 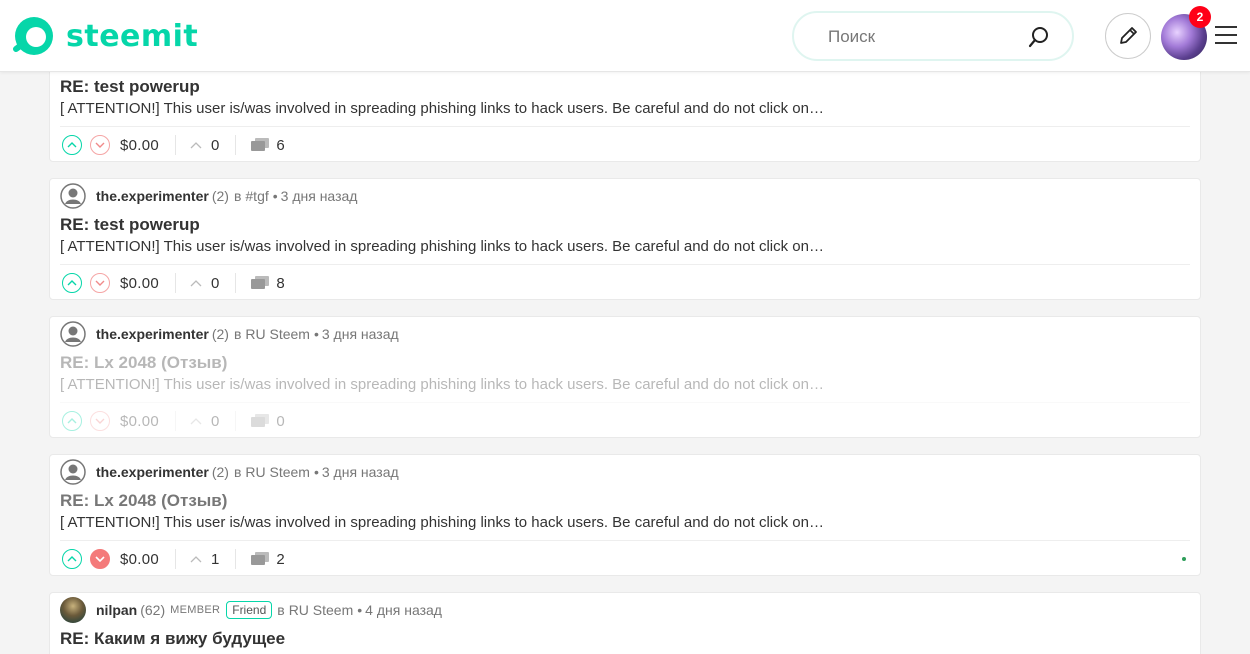 What do you see at coordinates (627, 421) in the screenshot?
I see `post-footer: $0.00 0 0` at bounding box center [627, 421].